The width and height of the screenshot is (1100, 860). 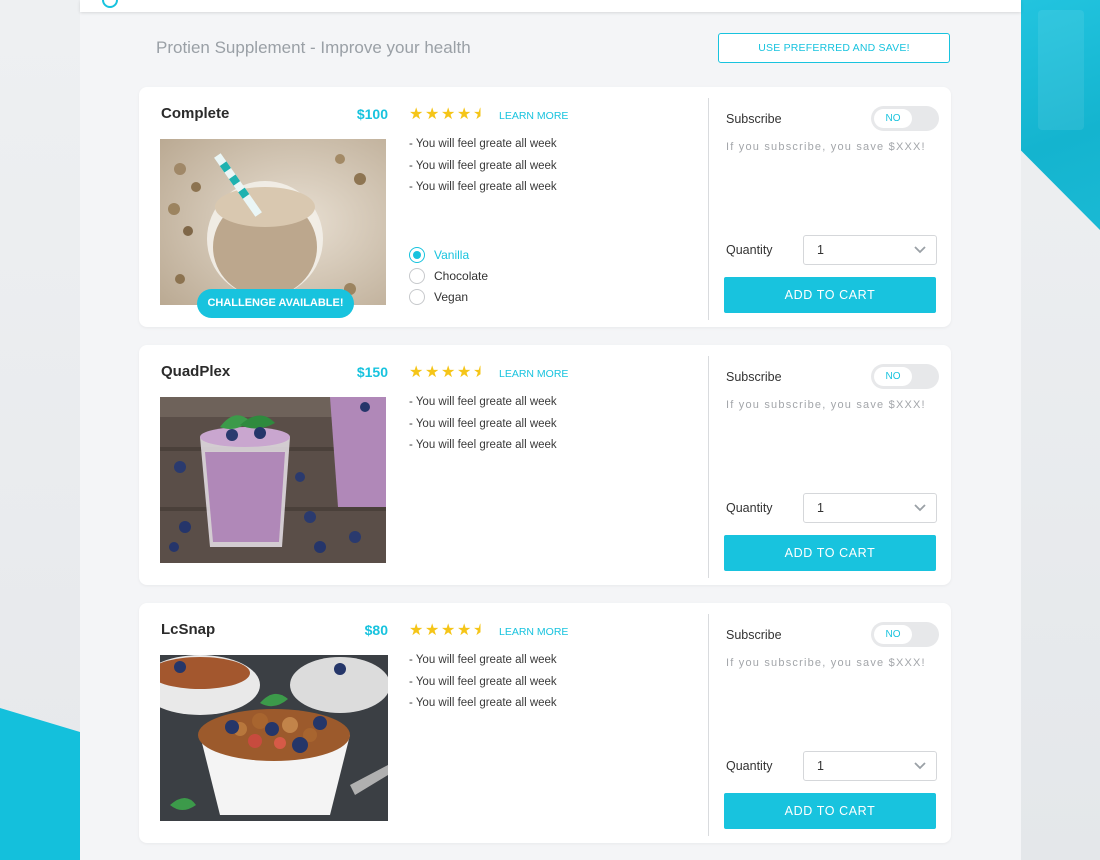 I want to click on flavor-option-vanilla: Vanilla, so click(x=448, y=254).